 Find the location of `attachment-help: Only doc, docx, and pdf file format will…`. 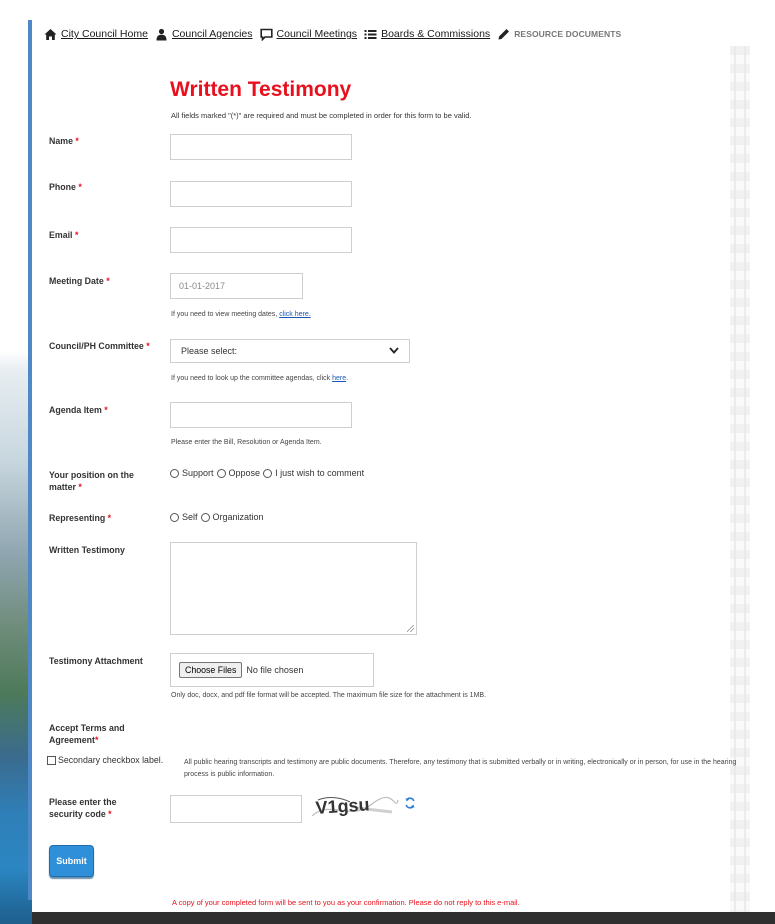

attachment-help: Only doc, docx, and pdf file format will… is located at coordinates (329, 695).